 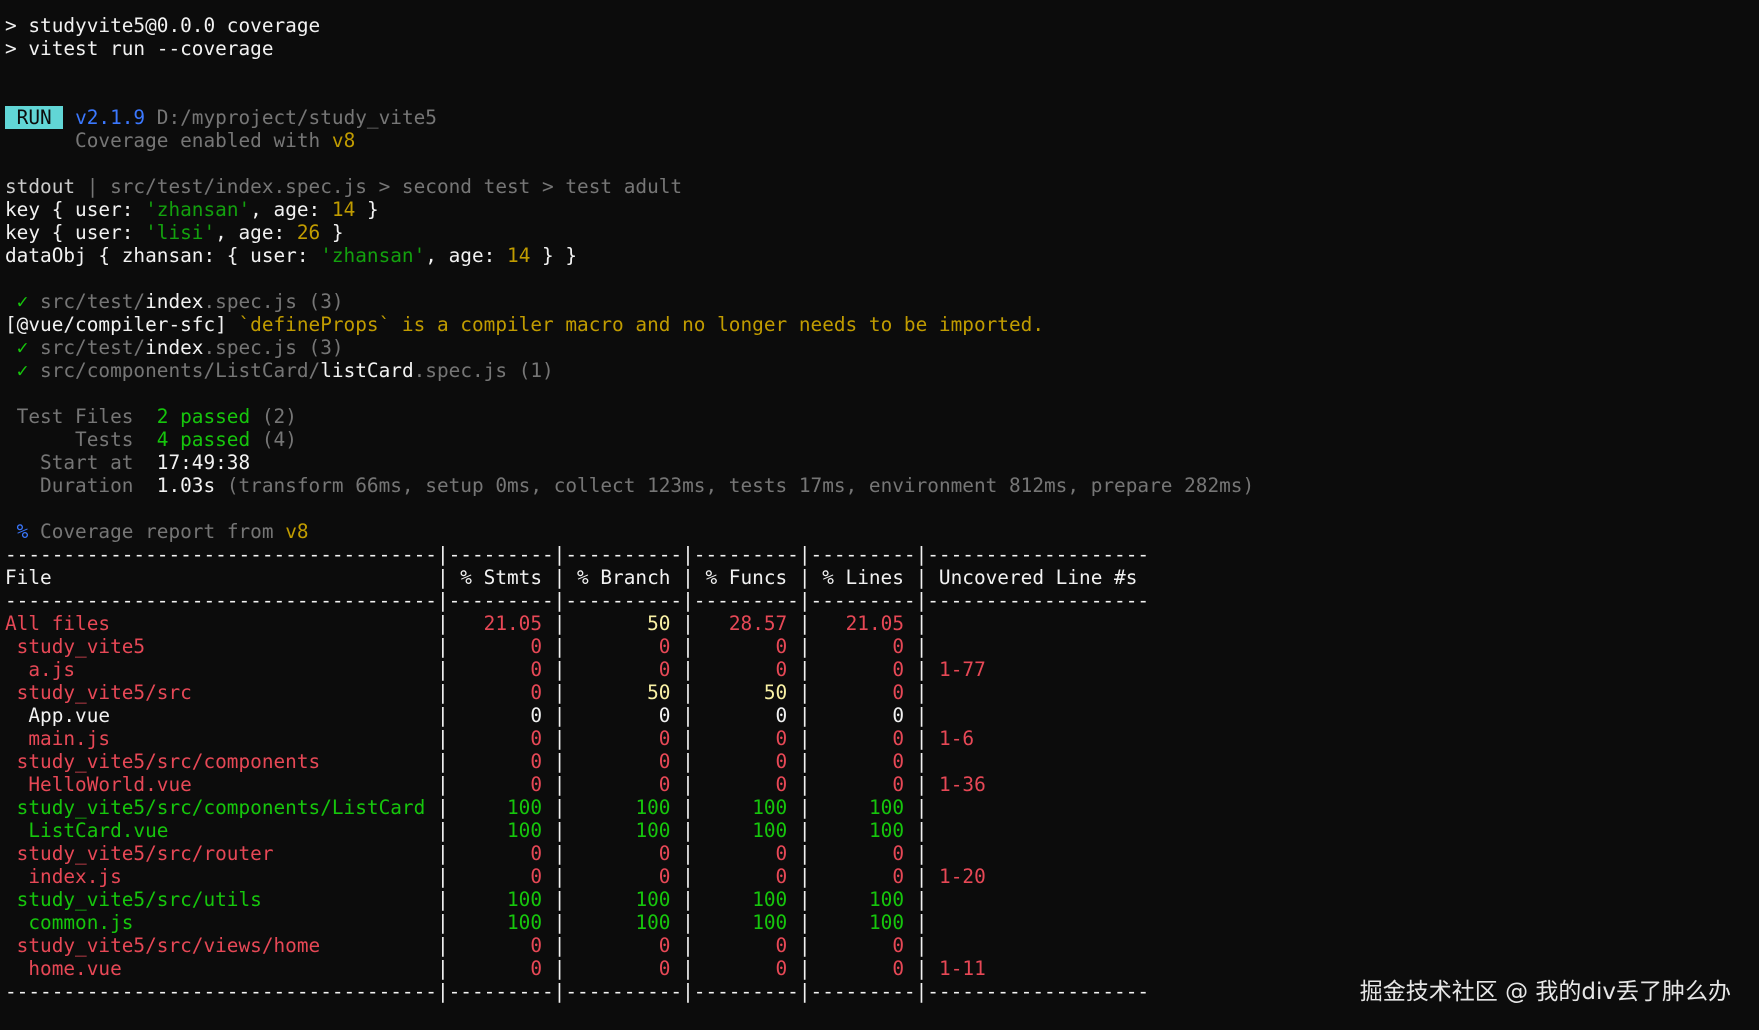 What do you see at coordinates (157, 531) in the screenshot?
I see `line-segment: Coverage report from` at bounding box center [157, 531].